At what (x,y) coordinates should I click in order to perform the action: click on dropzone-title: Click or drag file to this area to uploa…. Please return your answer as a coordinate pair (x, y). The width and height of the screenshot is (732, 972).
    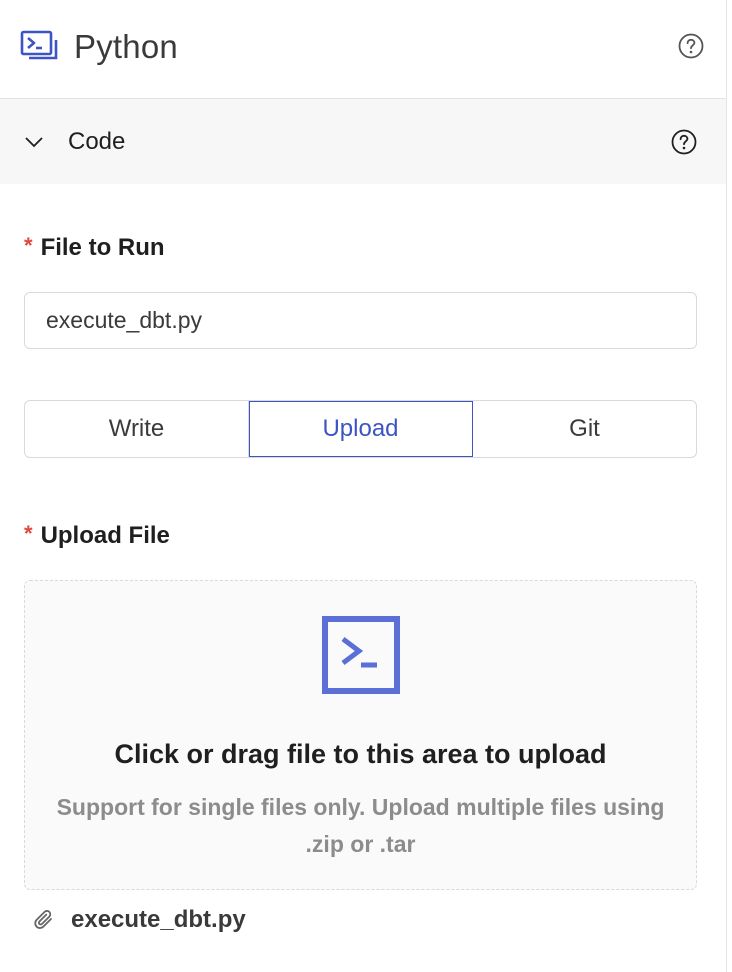
    Looking at the image, I should click on (360, 754).